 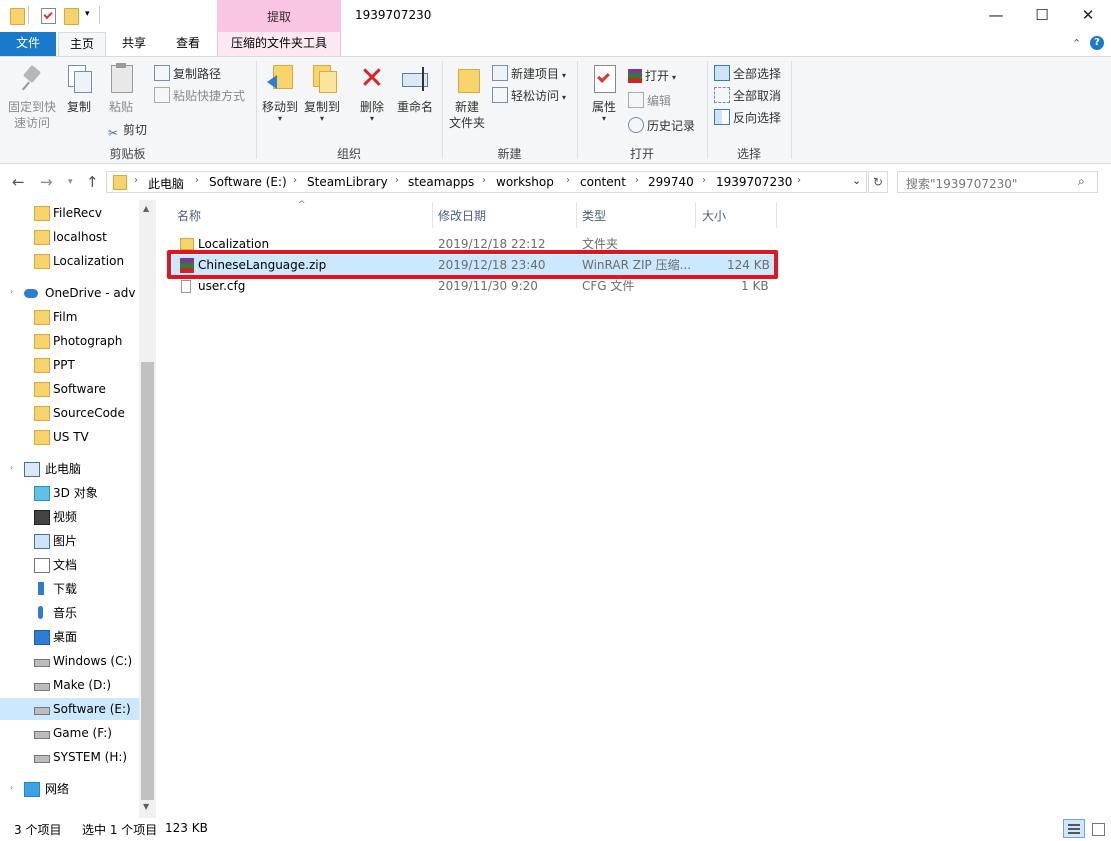 I want to click on sidebar-item-software: Software, so click(x=69, y=389).